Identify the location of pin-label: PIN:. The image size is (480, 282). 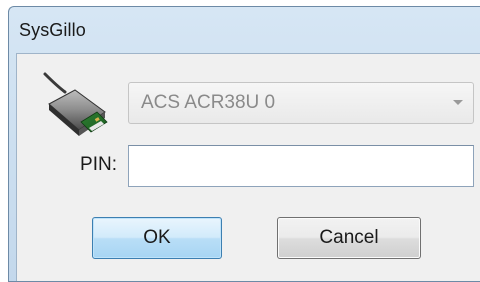
(98, 164).